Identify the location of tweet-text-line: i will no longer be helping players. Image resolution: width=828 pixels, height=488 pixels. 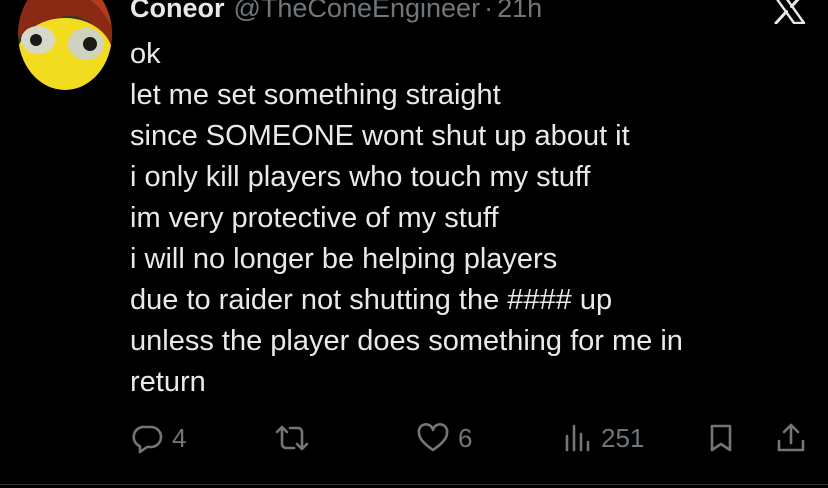
(344, 259).